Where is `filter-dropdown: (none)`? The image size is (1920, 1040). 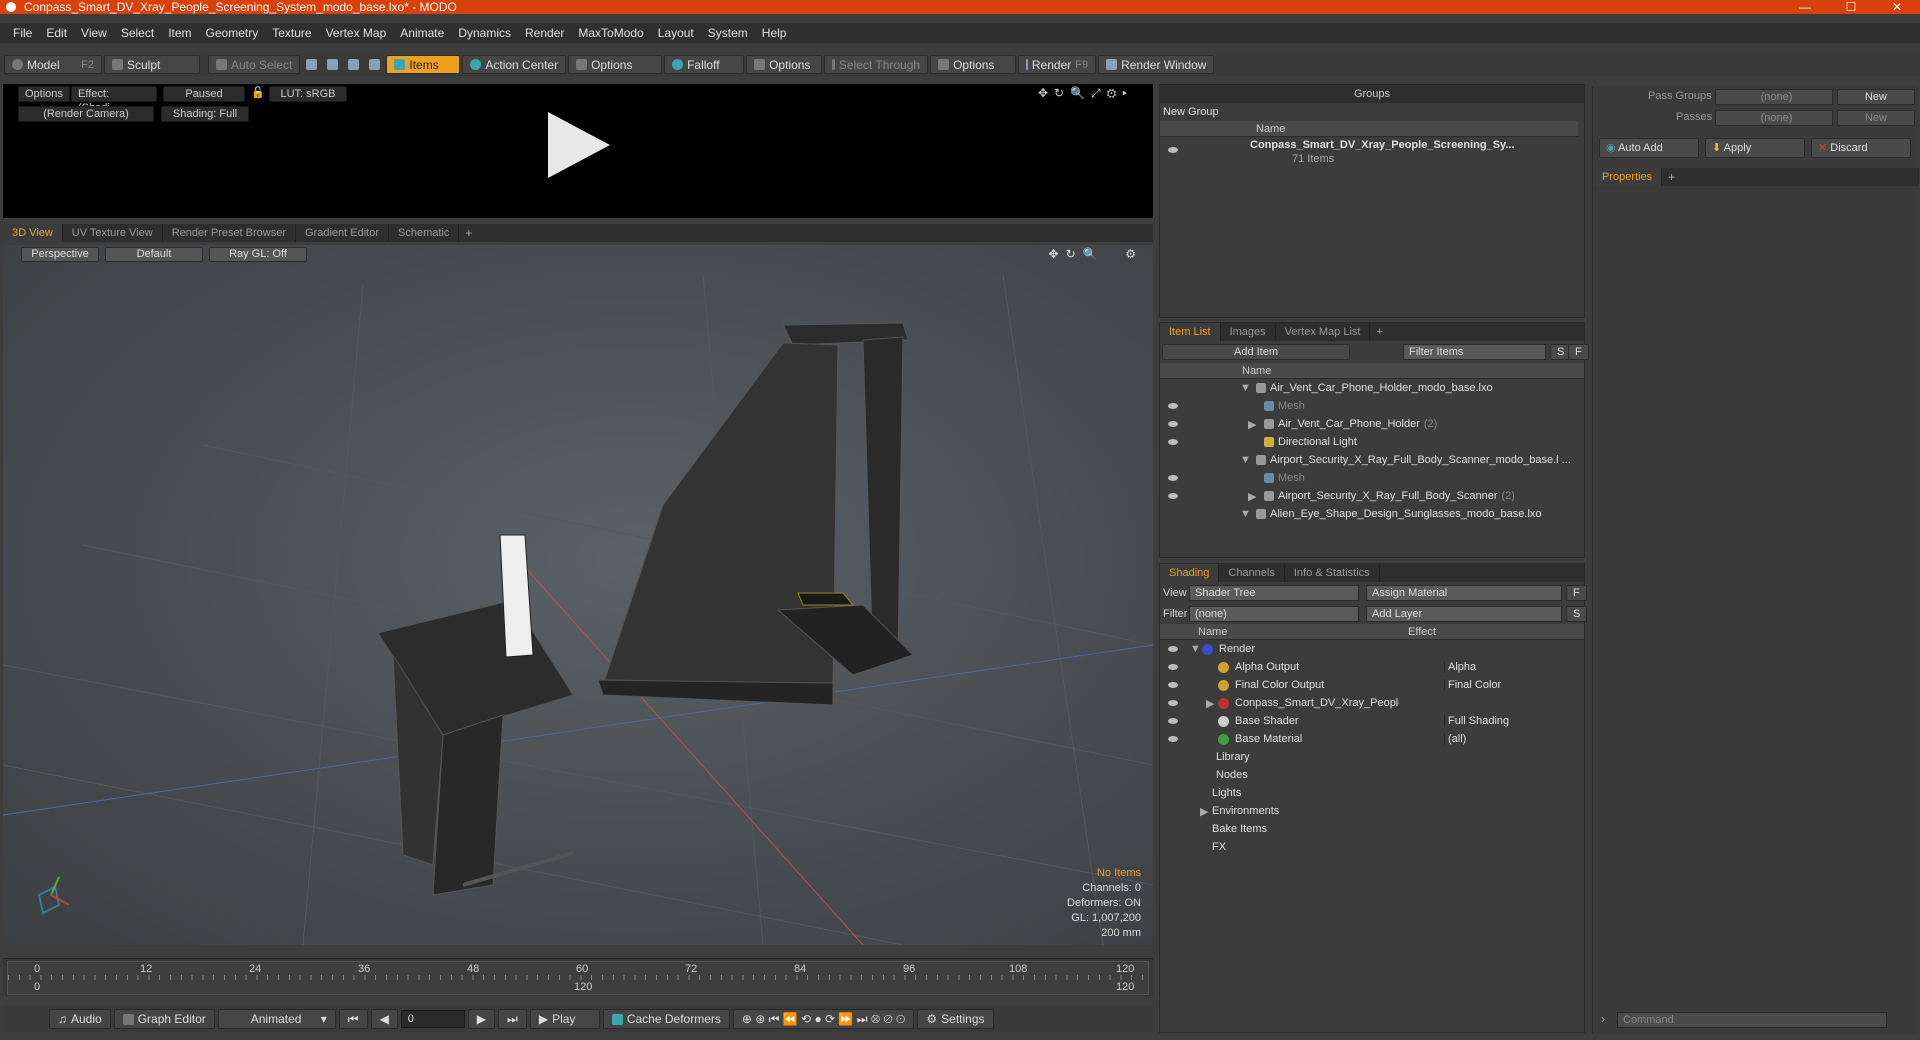 filter-dropdown: (none) is located at coordinates (1274, 614).